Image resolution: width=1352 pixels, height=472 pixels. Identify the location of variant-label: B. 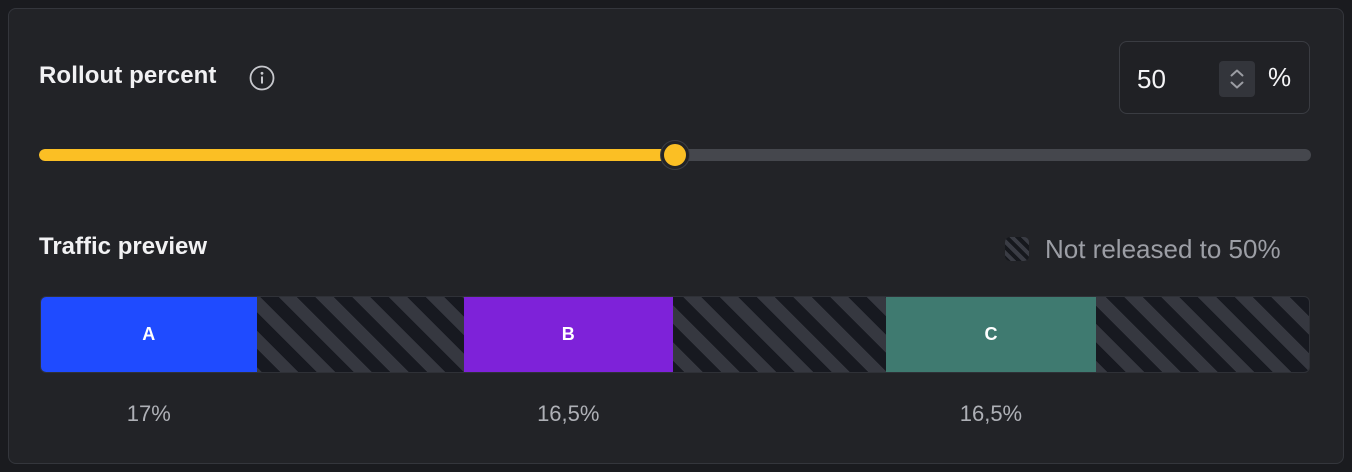
(568, 334).